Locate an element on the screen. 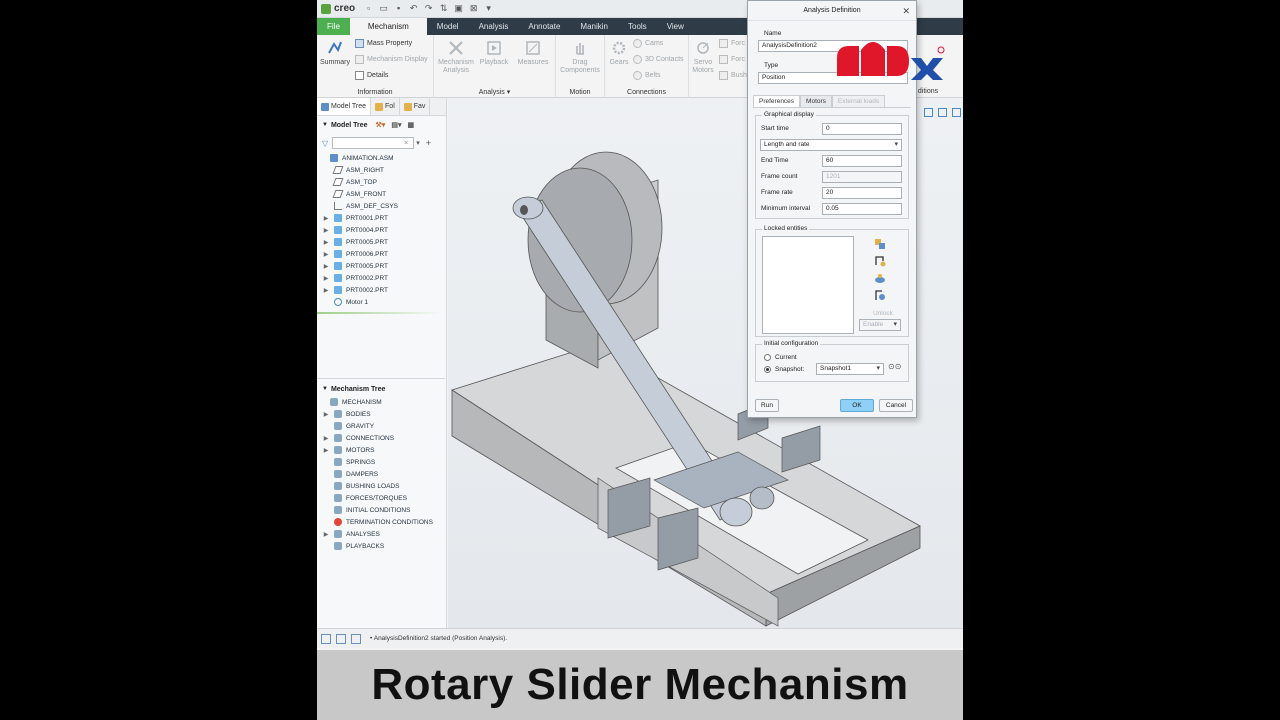 This screenshot has width=1280, height=720. tab-tools: Tools is located at coordinates (637, 26).